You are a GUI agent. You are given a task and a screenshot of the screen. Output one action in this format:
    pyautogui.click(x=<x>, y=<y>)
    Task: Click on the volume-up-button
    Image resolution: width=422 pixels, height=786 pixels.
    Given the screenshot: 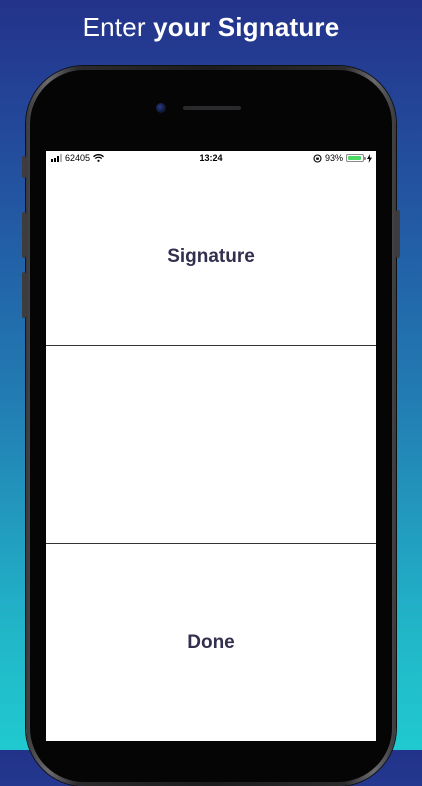 What is the action you would take?
    pyautogui.click(x=24, y=235)
    